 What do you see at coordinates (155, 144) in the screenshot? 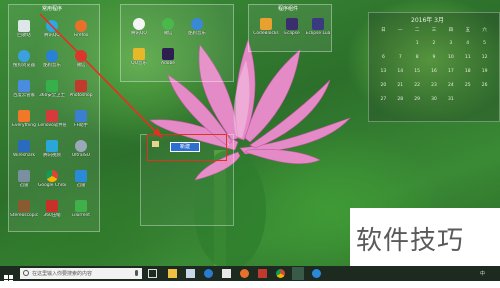
I see `new-folder-glyph` at bounding box center [155, 144].